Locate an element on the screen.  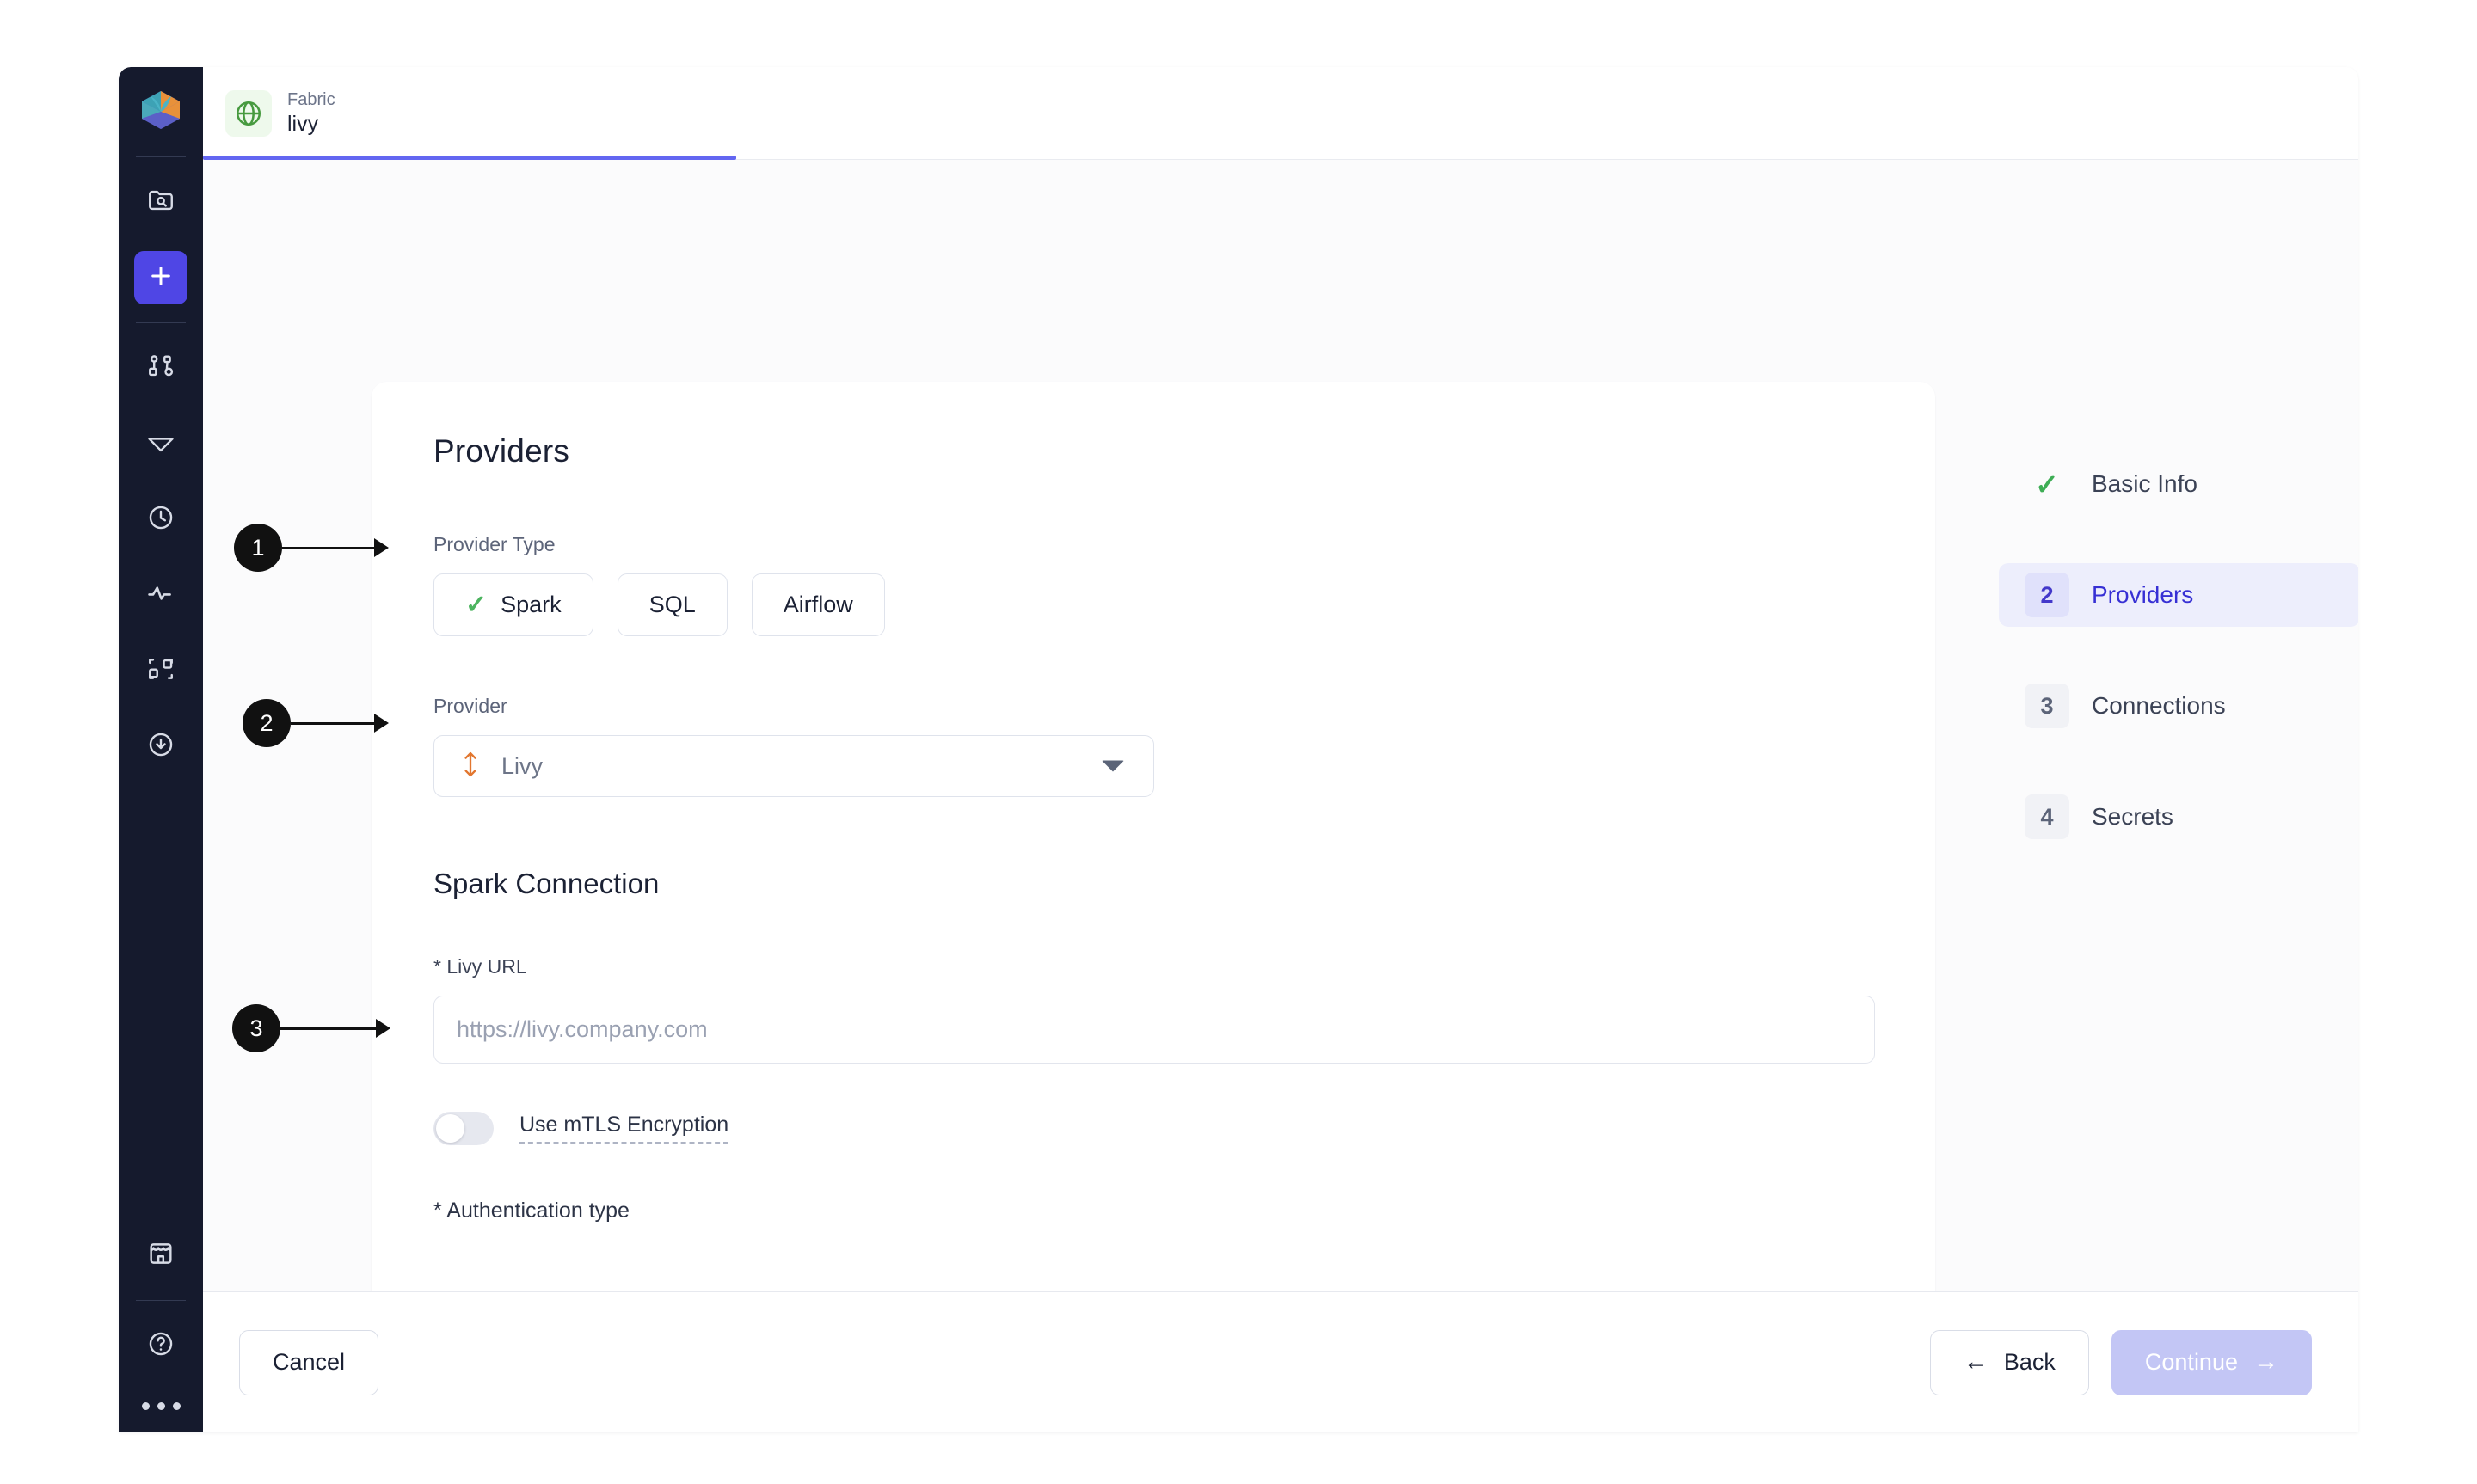
sidebar-item-create is located at coordinates (161, 277).